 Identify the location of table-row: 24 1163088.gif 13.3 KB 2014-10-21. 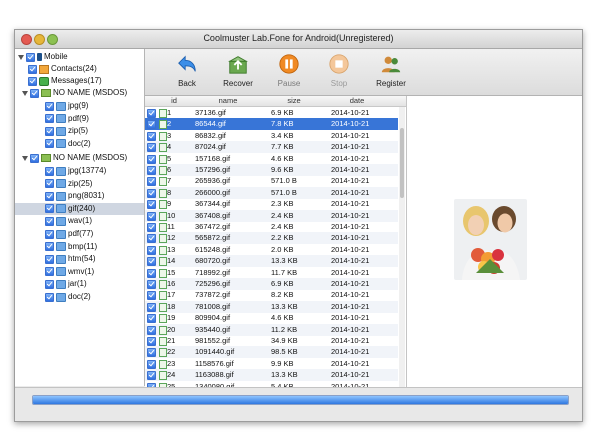
(271, 375).